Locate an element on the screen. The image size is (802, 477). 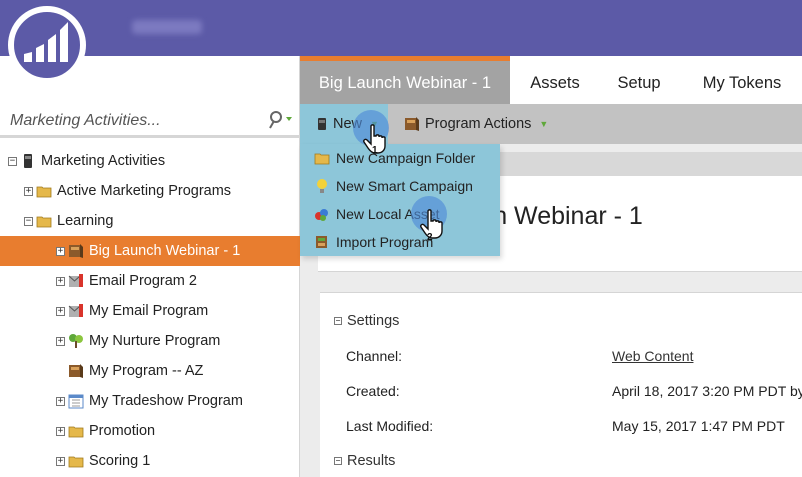
tree-item-marketing-activities: − Marketing Activities is located at coordinates (150, 161).